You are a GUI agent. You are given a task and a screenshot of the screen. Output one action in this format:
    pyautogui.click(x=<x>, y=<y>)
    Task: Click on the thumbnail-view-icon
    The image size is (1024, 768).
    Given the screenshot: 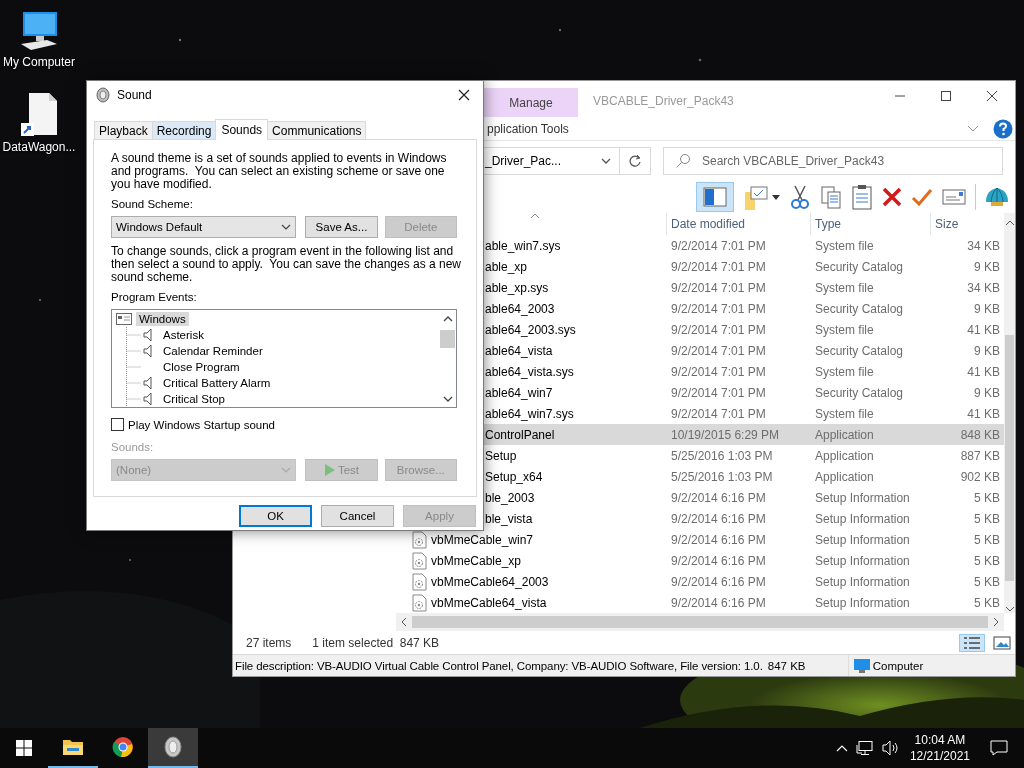 What is the action you would take?
    pyautogui.click(x=1002, y=642)
    